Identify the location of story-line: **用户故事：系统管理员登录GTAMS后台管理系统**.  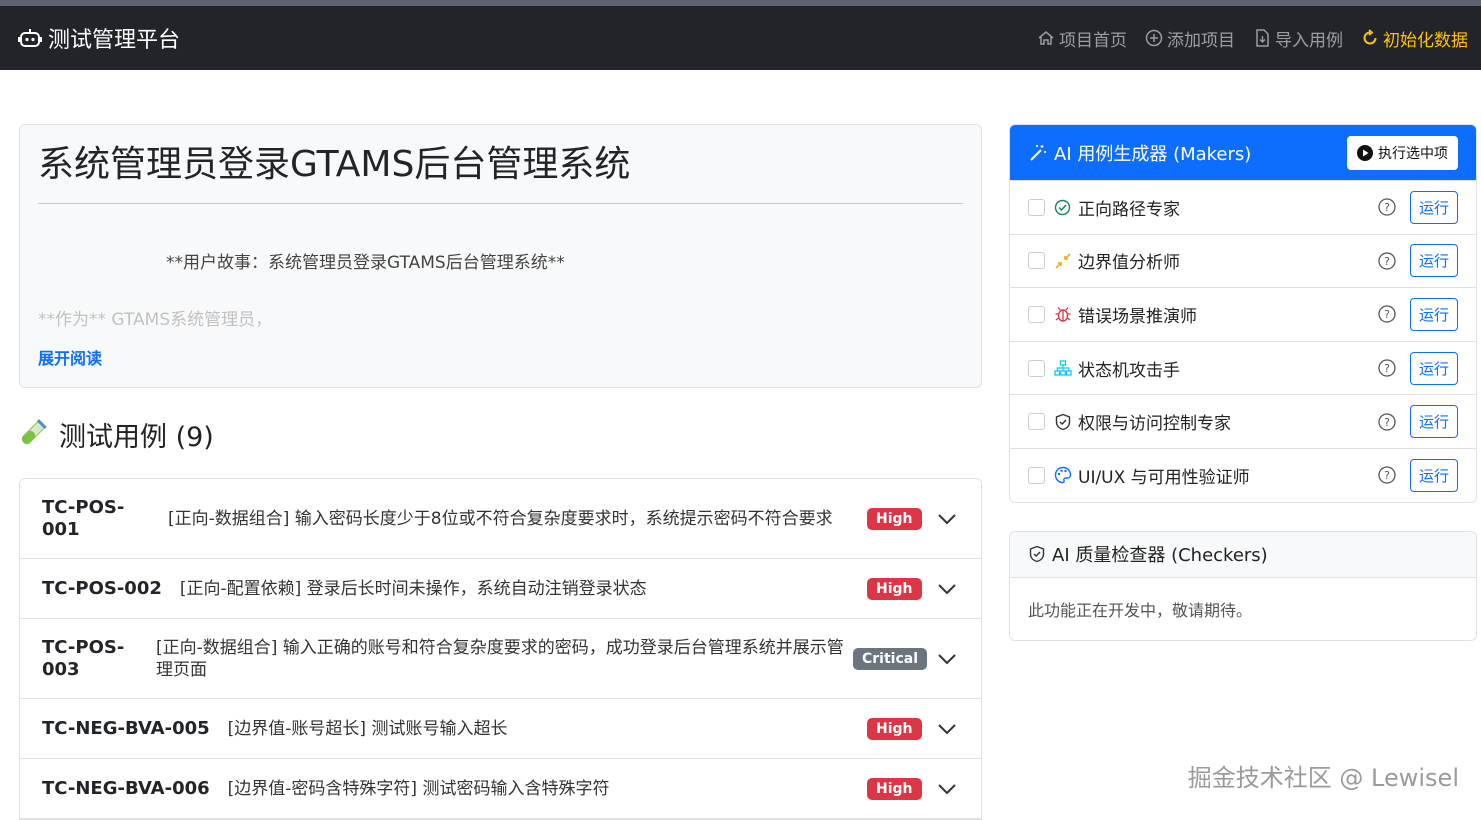
(564, 260).